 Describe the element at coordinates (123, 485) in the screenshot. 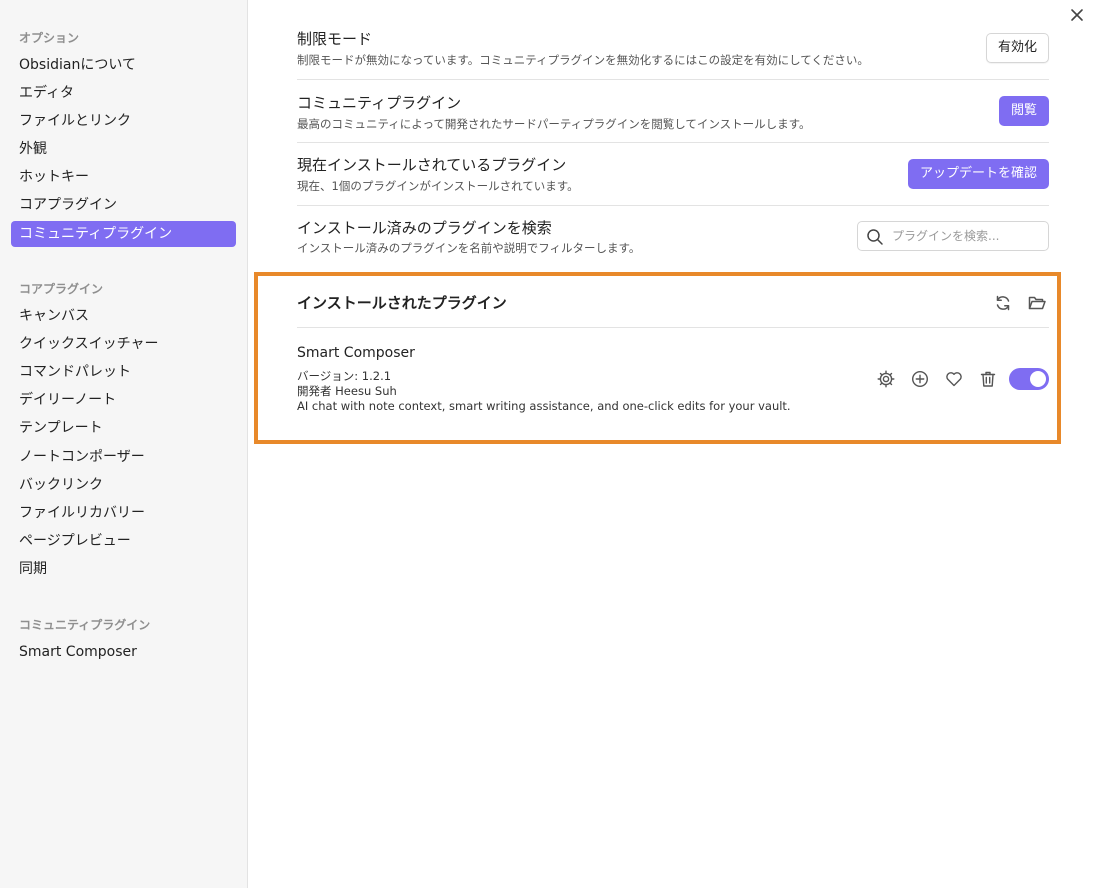

I see `sidebar-item-backlinks: バックリンク` at that location.